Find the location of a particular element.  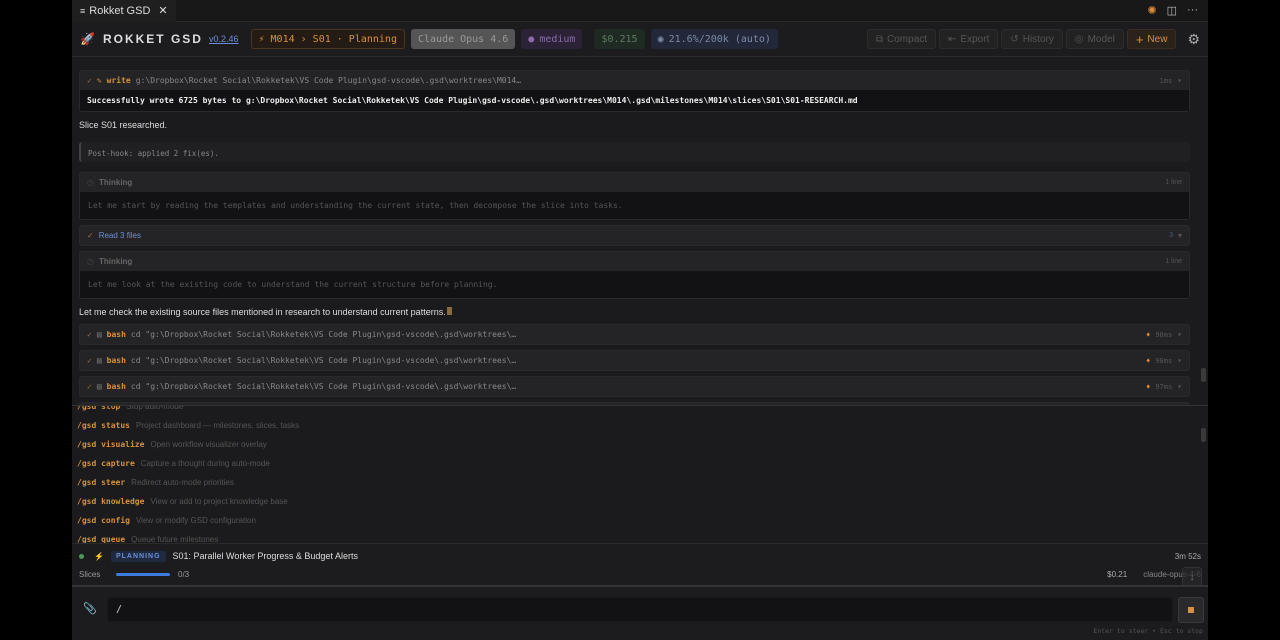

input-bar: 📎 Enter to steer • Esc to stop is located at coordinates (640, 612).